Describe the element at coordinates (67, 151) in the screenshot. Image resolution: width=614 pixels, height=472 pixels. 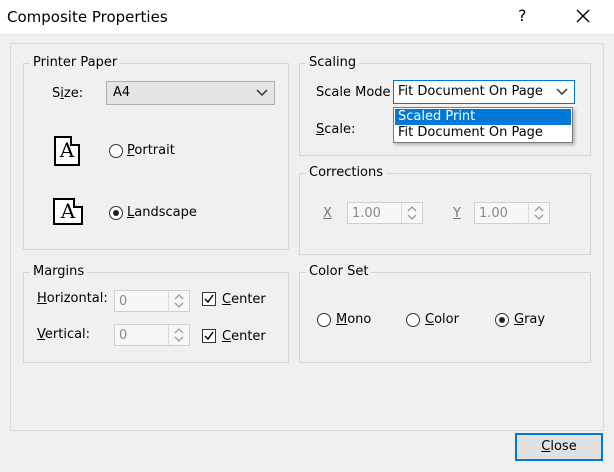
I see `portrait-page-icon: A` at that location.